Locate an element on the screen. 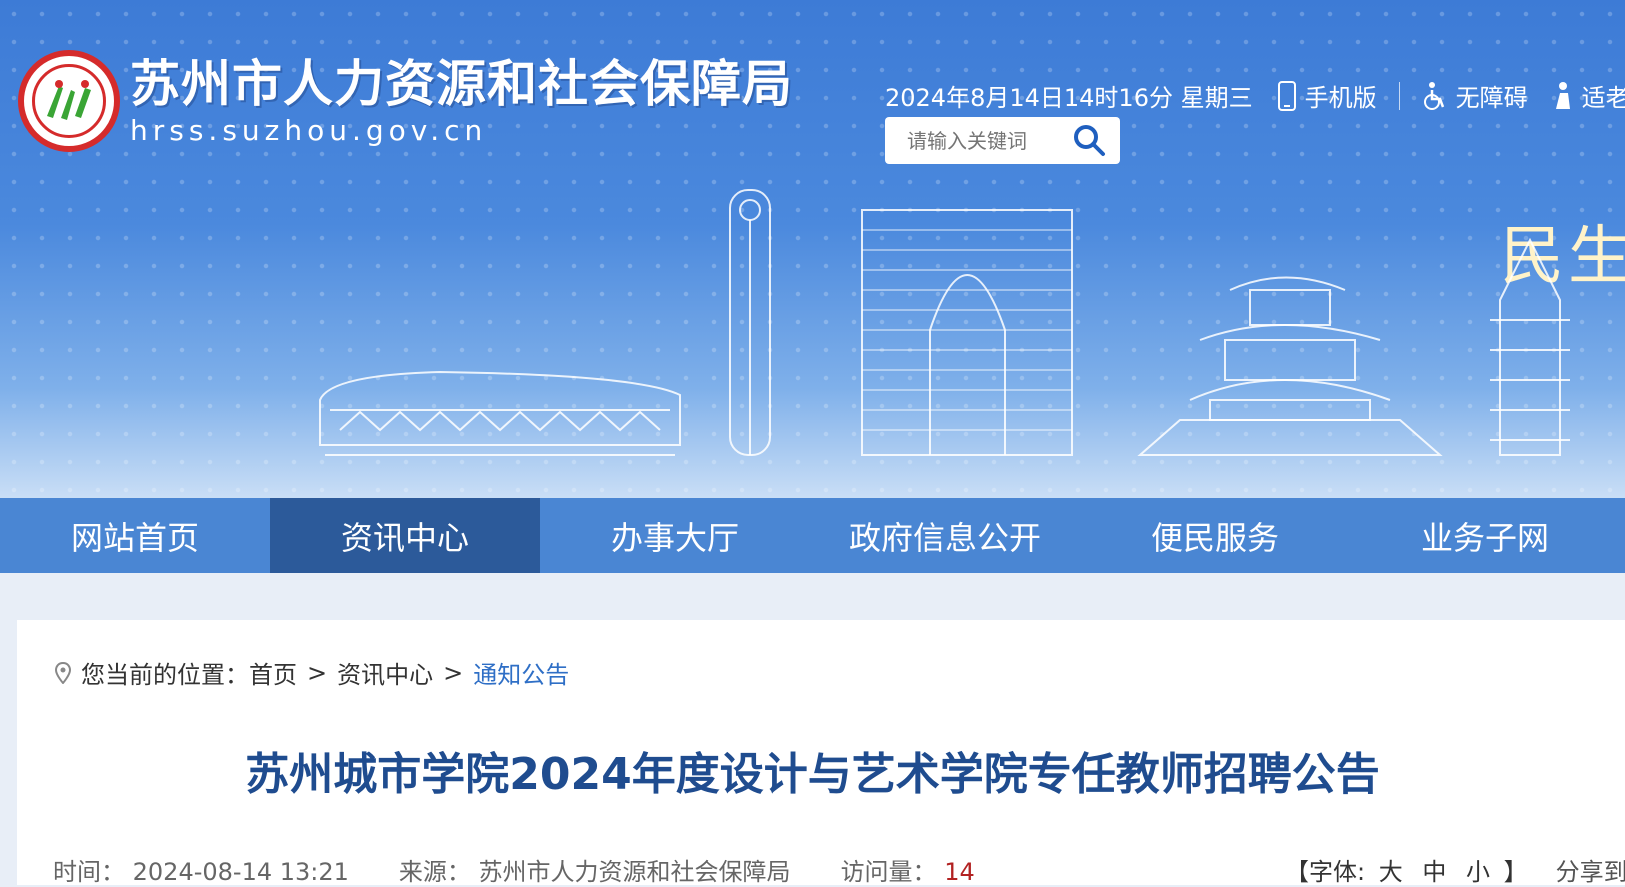 This screenshot has height=887, width=1625. breadcrumb-prefix: 您当前的位置： is located at coordinates (165, 675).